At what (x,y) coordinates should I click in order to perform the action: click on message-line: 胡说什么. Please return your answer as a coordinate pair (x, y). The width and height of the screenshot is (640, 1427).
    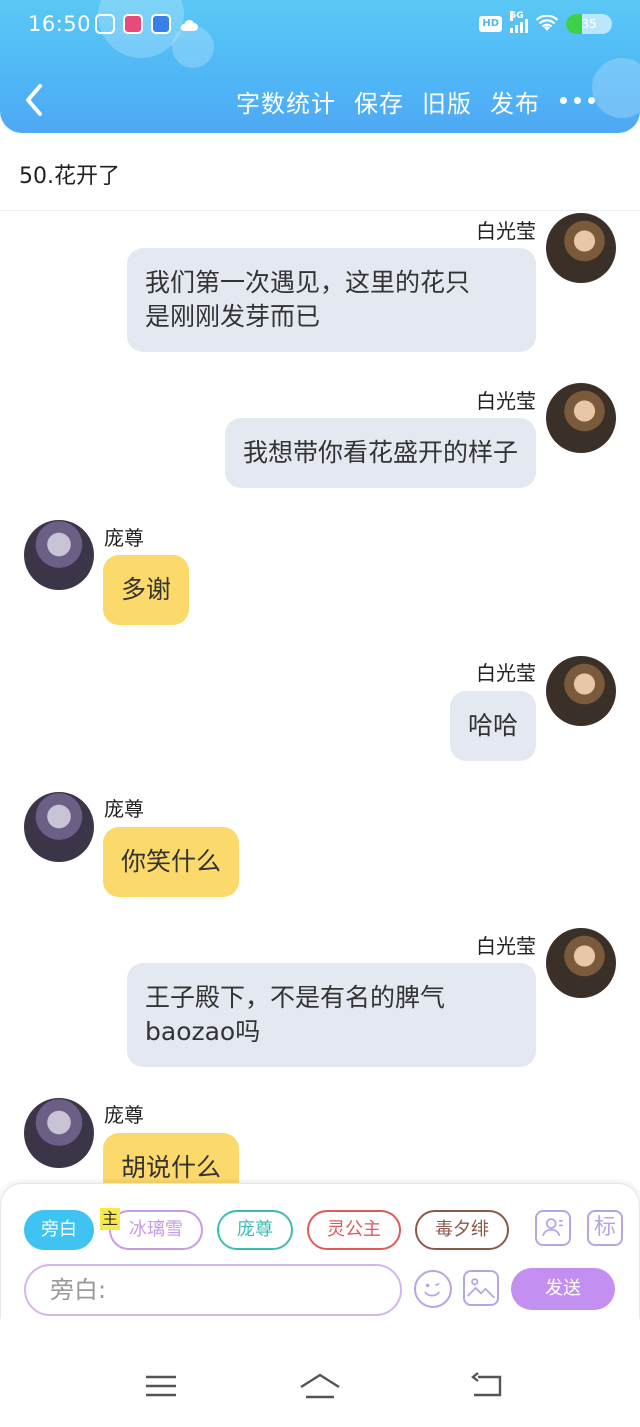
    Looking at the image, I should click on (171, 1167).